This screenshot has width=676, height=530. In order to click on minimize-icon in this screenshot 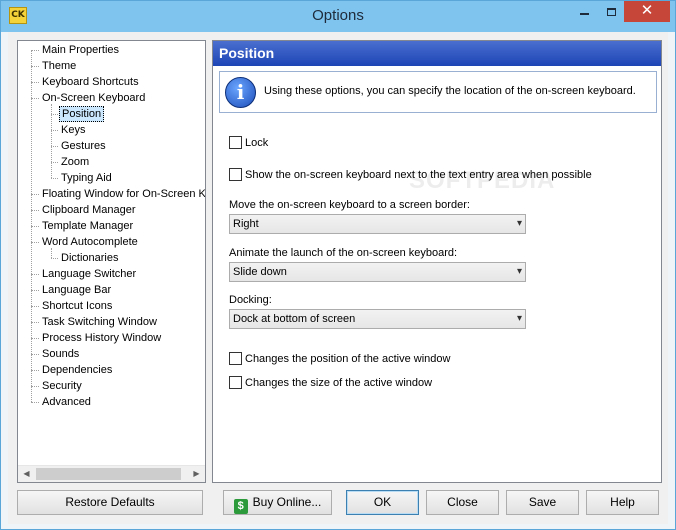, I will do `click(584, 14)`.